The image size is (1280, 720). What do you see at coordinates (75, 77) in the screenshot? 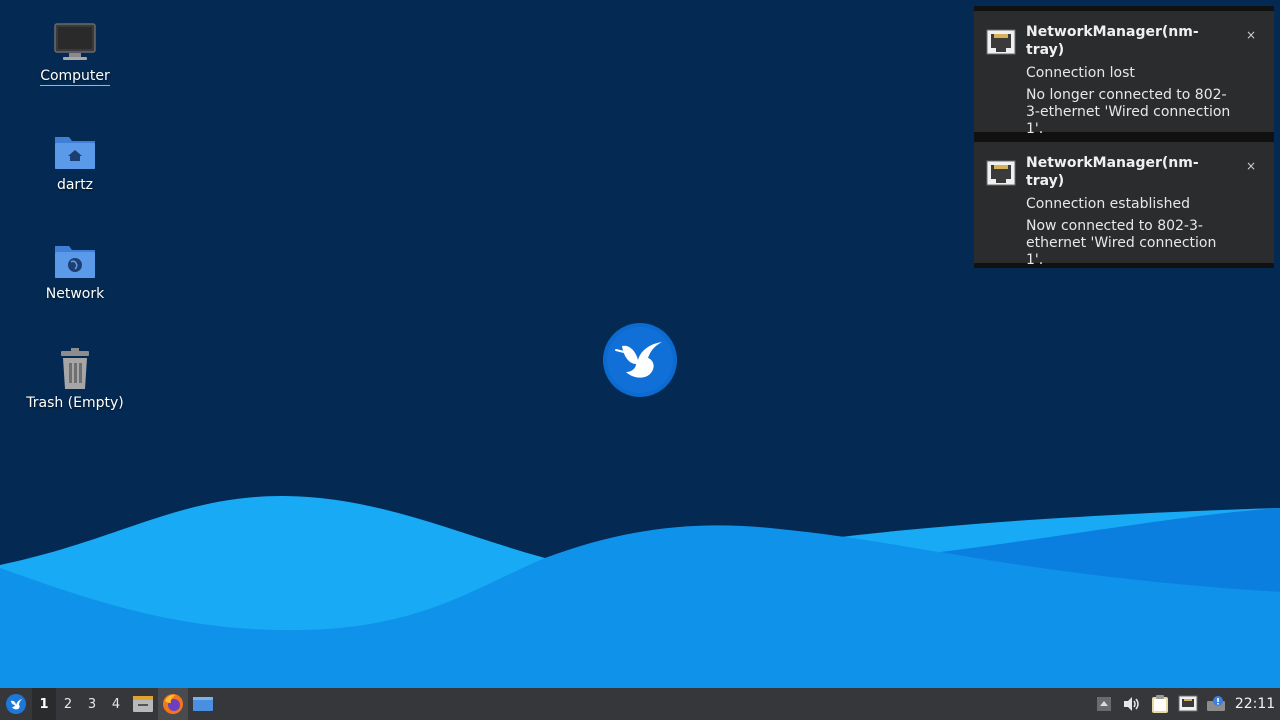
I see `desktop-icon-label: Computer` at bounding box center [75, 77].